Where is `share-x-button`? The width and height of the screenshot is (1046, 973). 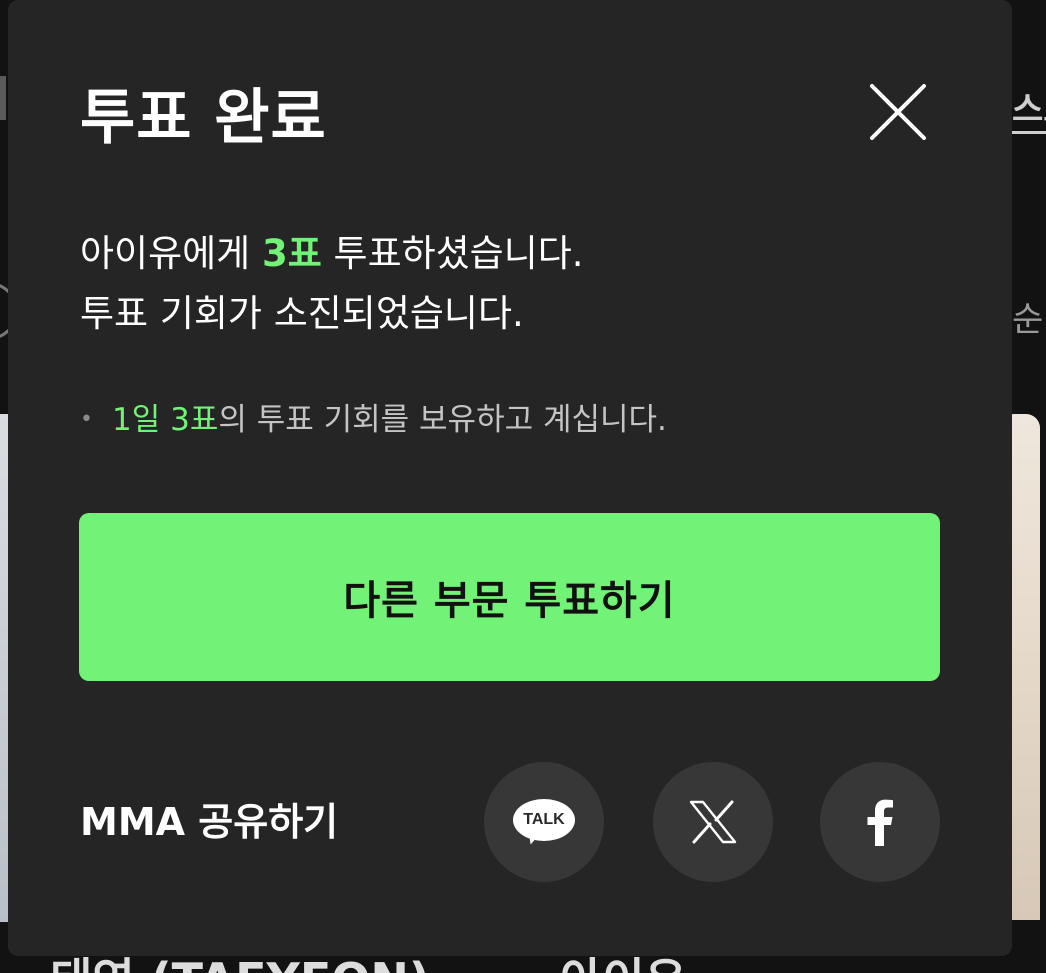
share-x-button is located at coordinates (713, 822).